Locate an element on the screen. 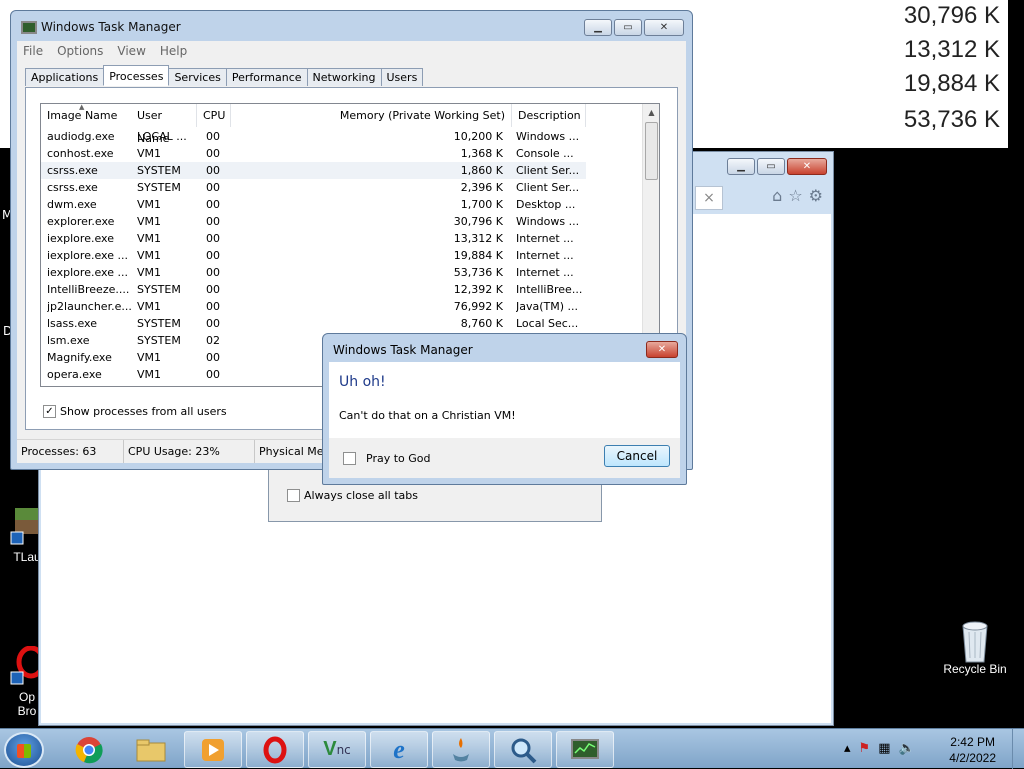 The image size is (1024, 769). file-explorer-icon is located at coordinates (151, 749).